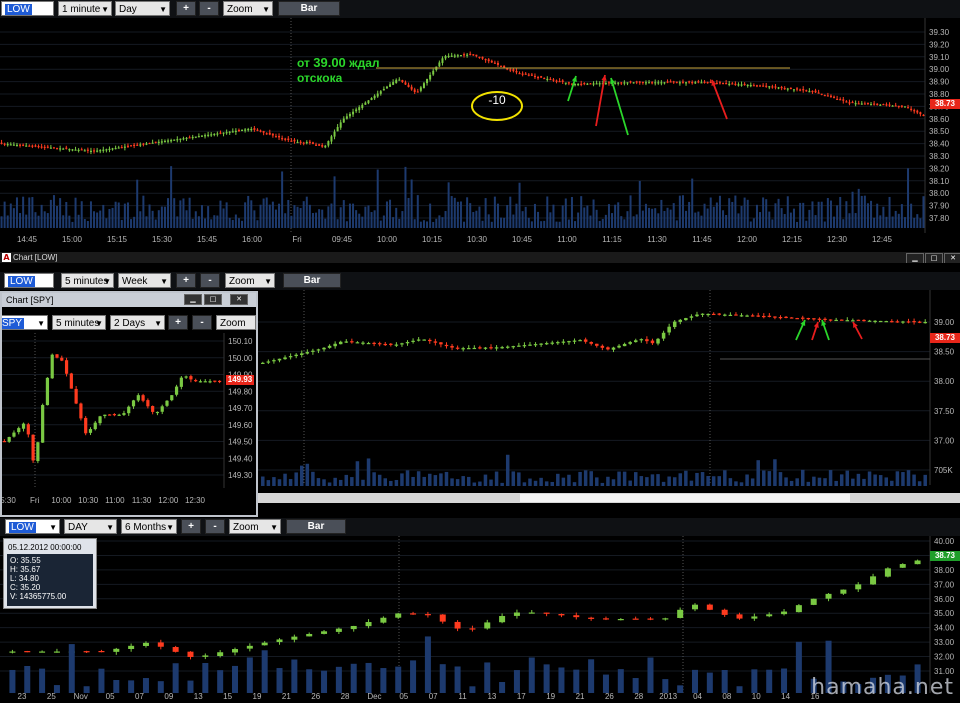 The image size is (960, 703). Describe the element at coordinates (240, 475) in the screenshot. I see `y-tick-label: 149.30` at that location.